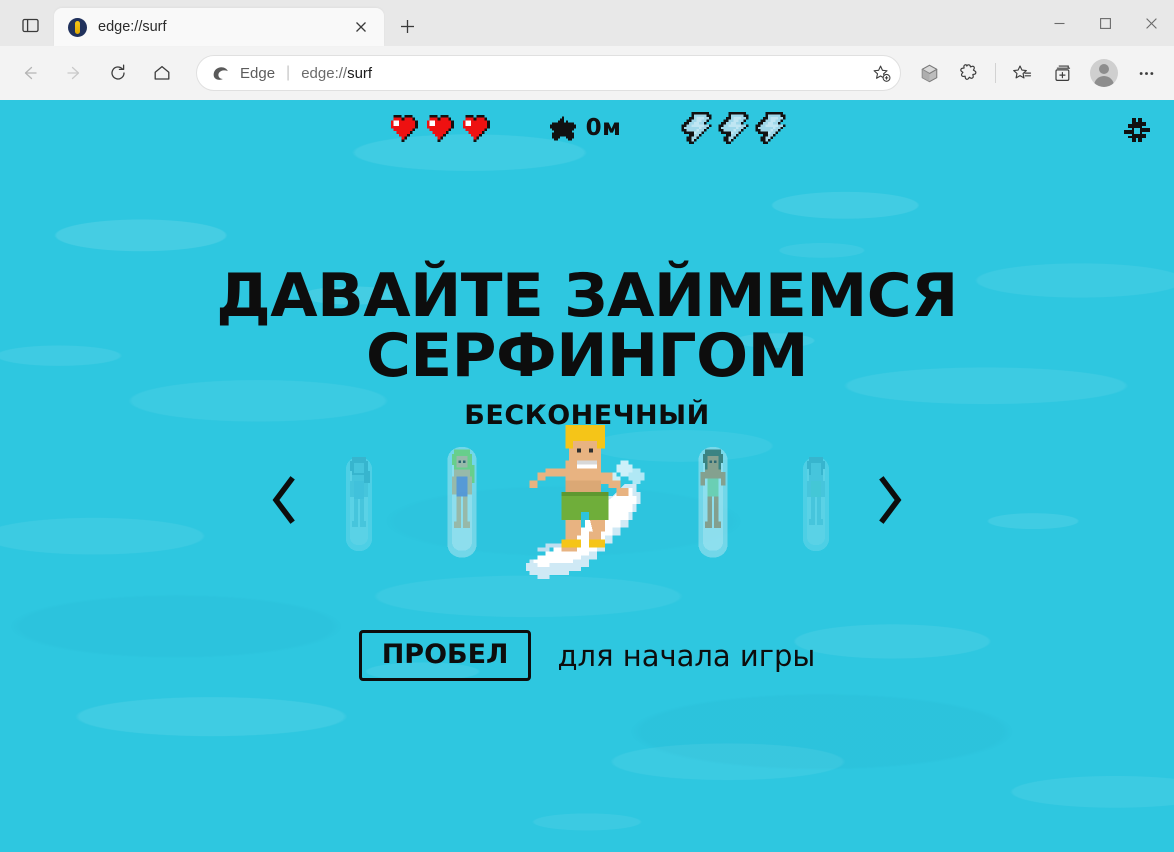  I want to click on character-list, so click(587, 500).